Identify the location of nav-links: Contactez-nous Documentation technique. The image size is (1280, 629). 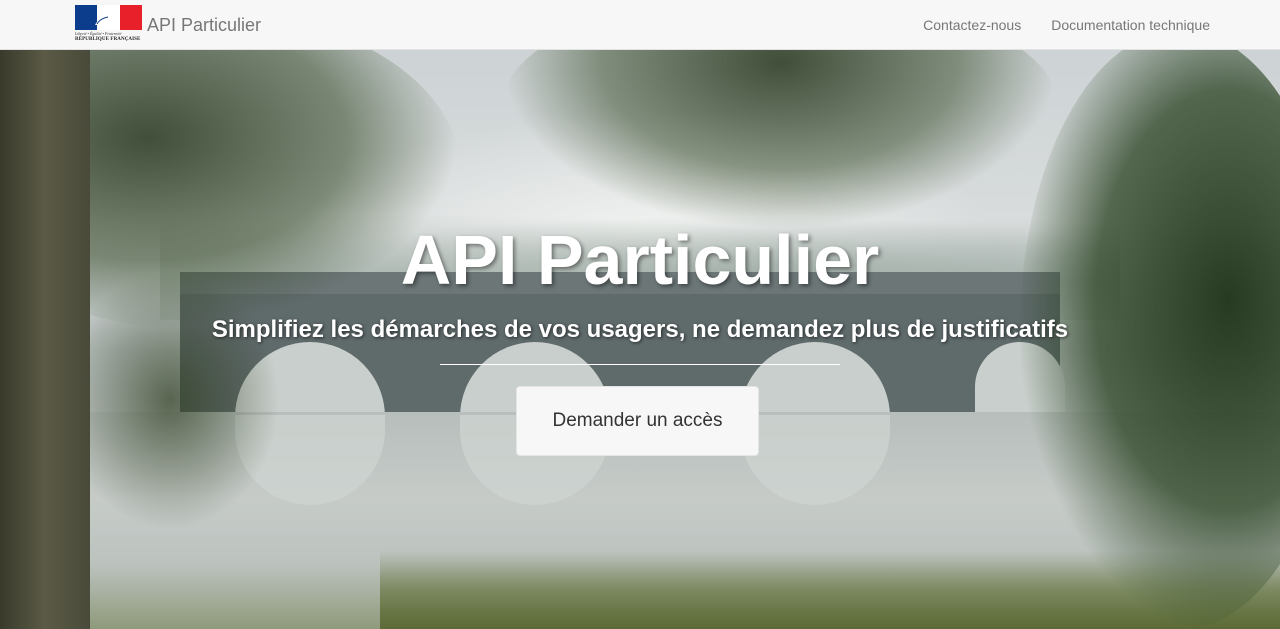
(1051, 25).